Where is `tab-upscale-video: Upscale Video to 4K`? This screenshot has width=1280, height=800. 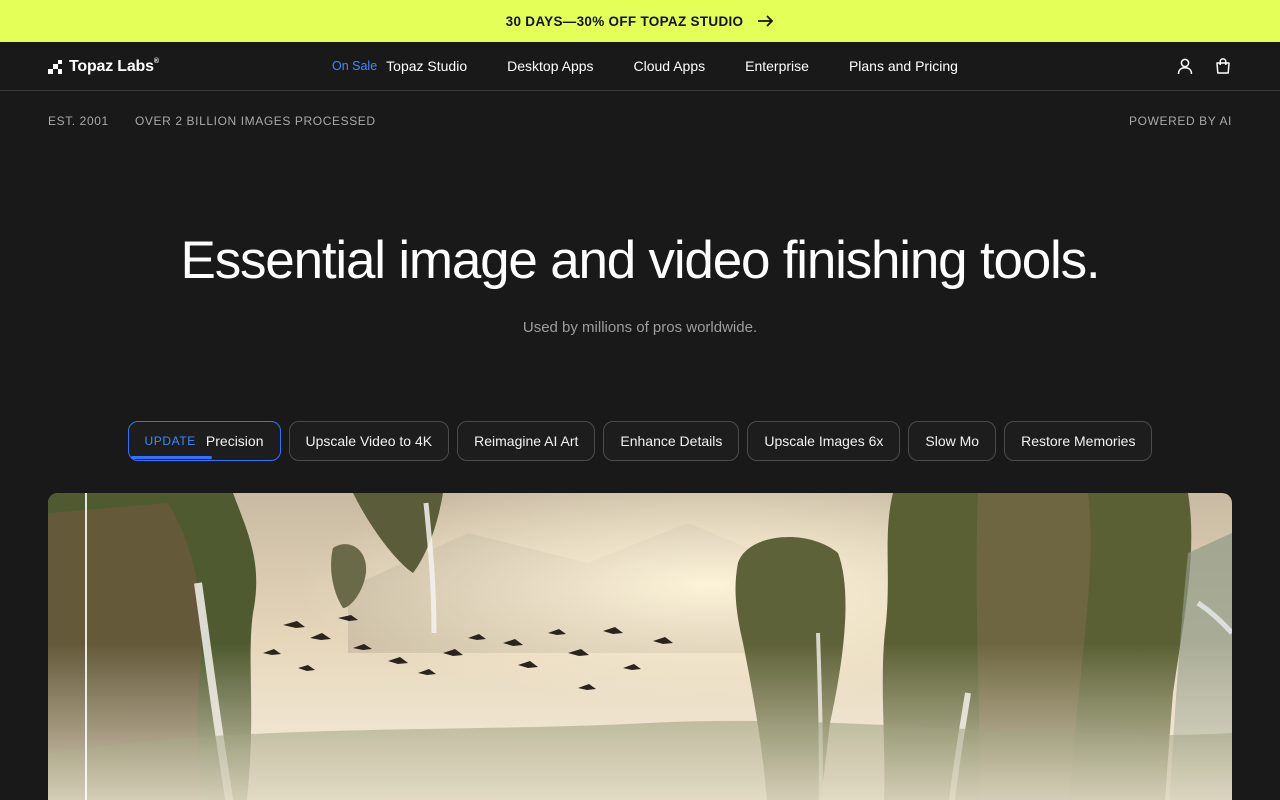
tab-upscale-video: Upscale Video to 4K is located at coordinates (369, 441).